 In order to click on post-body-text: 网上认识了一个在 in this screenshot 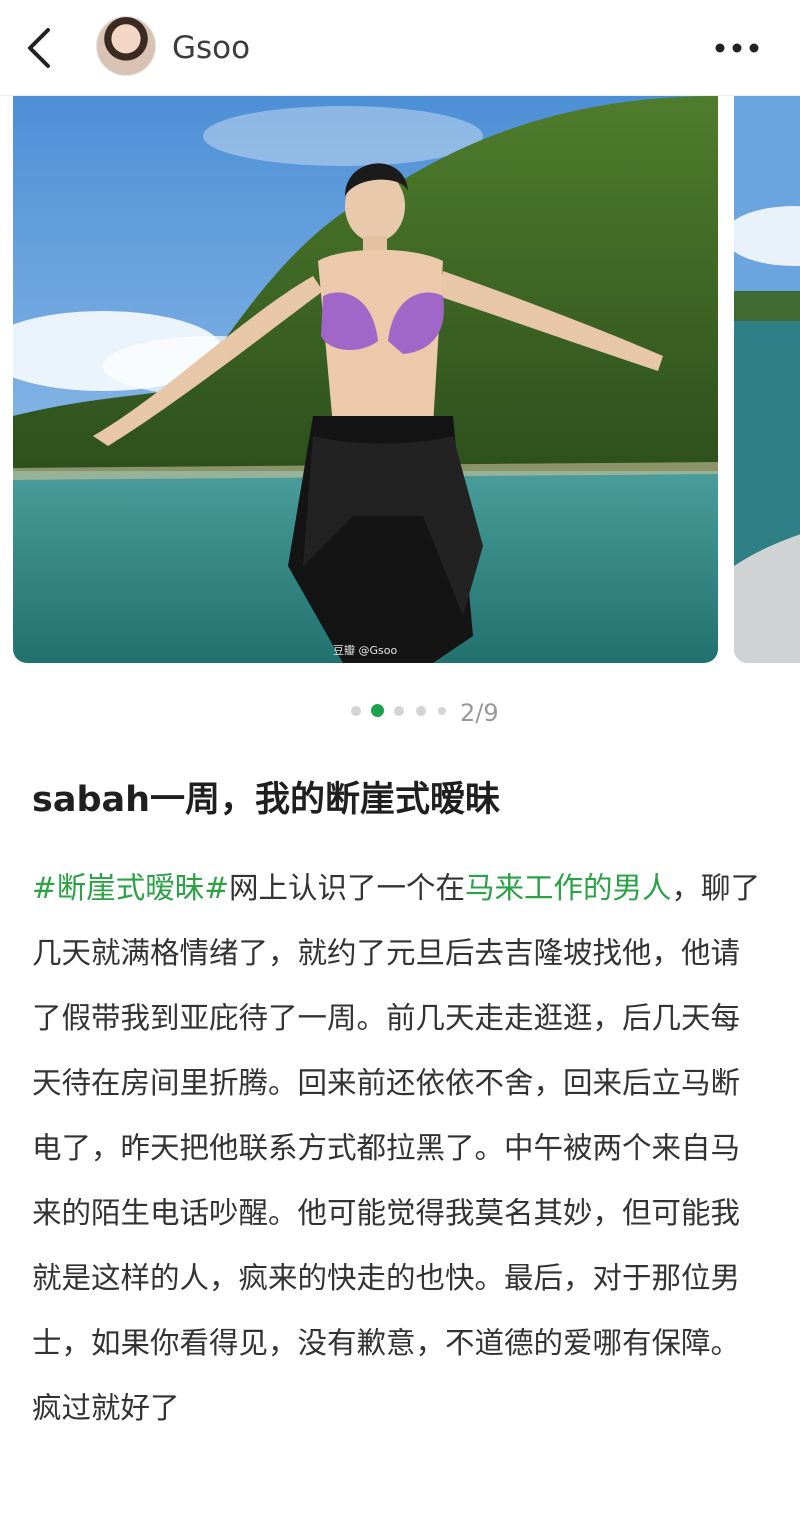, I will do `click(346, 888)`.